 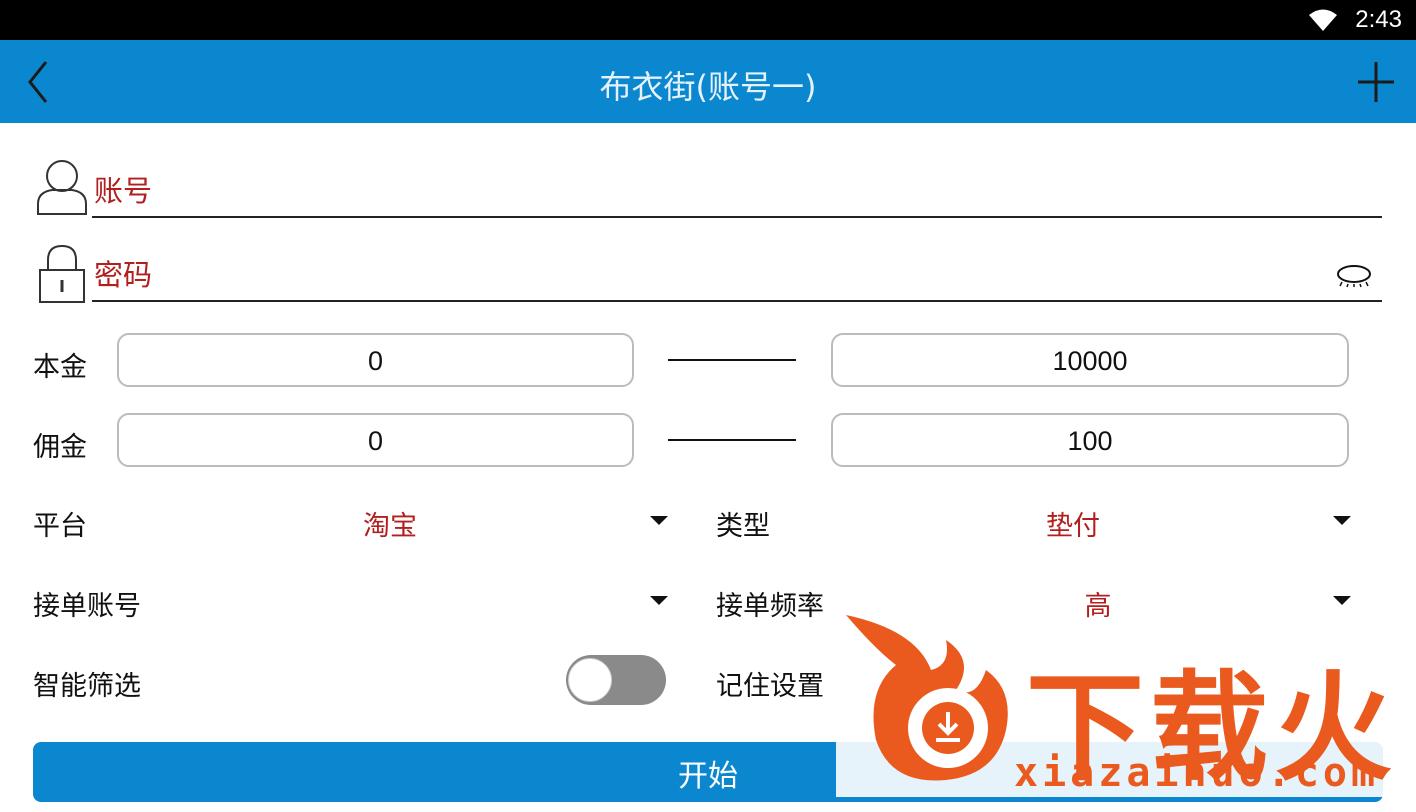 I want to click on order-account-dropdown-arrow-icon, so click(x=659, y=600).